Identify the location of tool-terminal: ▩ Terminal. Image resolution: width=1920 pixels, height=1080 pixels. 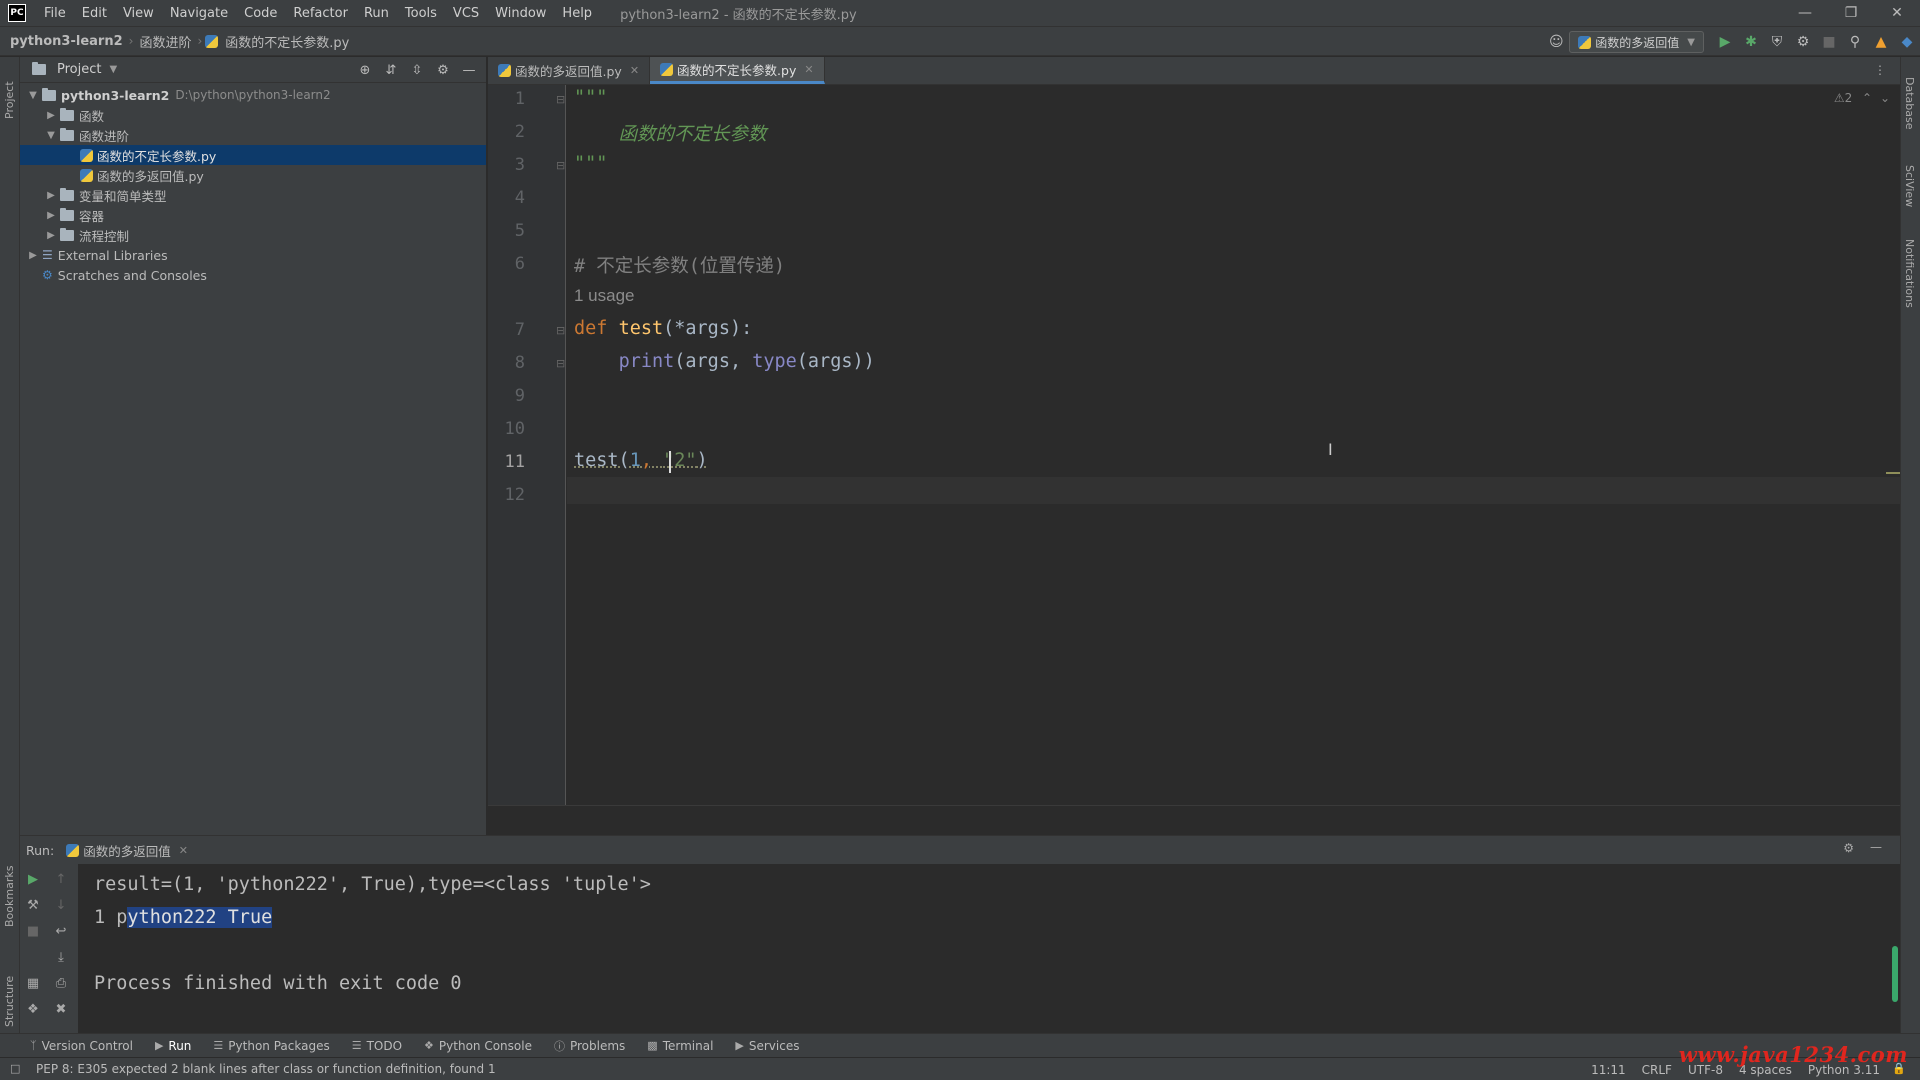
(680, 1046).